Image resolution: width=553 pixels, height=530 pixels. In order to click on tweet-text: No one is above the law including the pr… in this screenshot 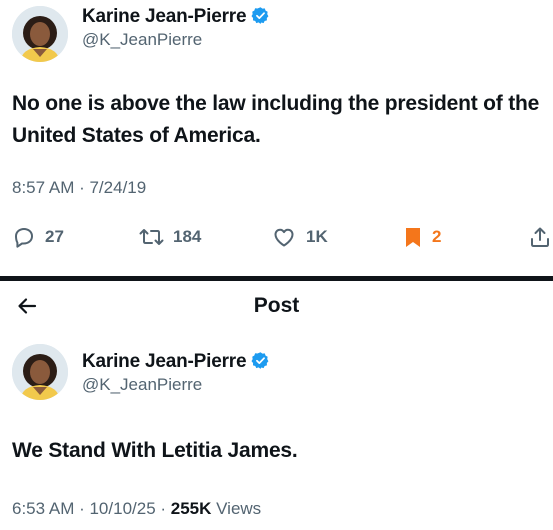, I will do `click(276, 119)`.